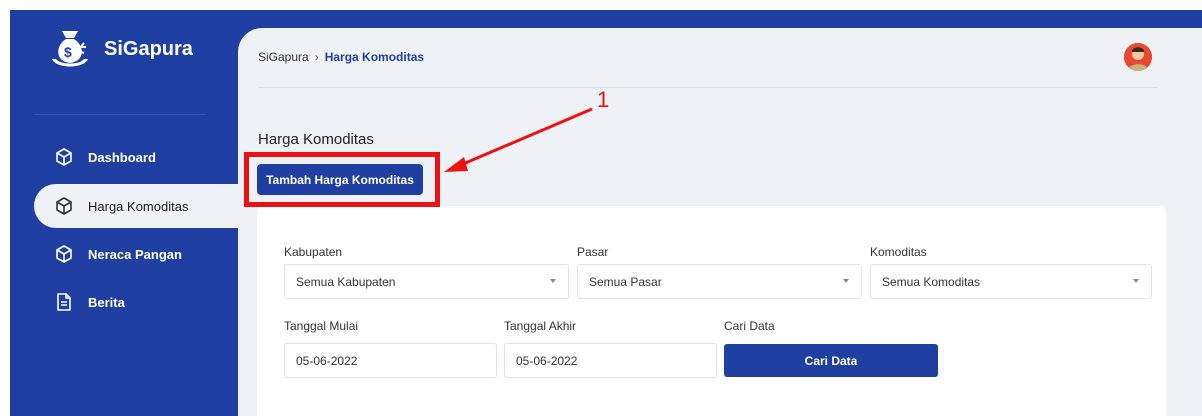 The height and width of the screenshot is (416, 1202). What do you see at coordinates (1138, 57) in the screenshot?
I see `avatar` at bounding box center [1138, 57].